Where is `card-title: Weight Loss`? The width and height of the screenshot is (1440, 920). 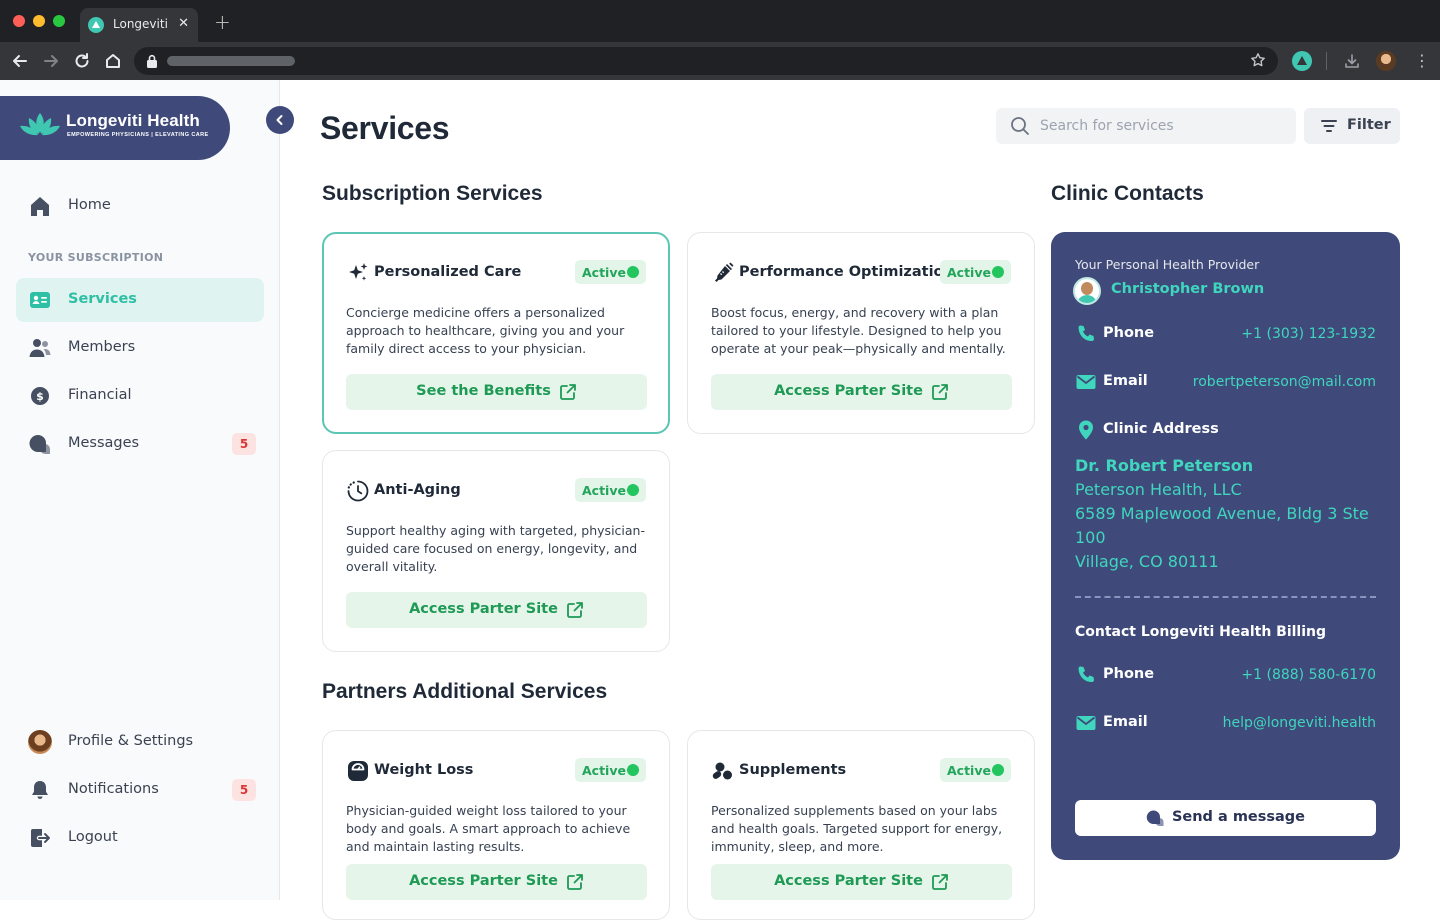
card-title: Weight Loss is located at coordinates (424, 770).